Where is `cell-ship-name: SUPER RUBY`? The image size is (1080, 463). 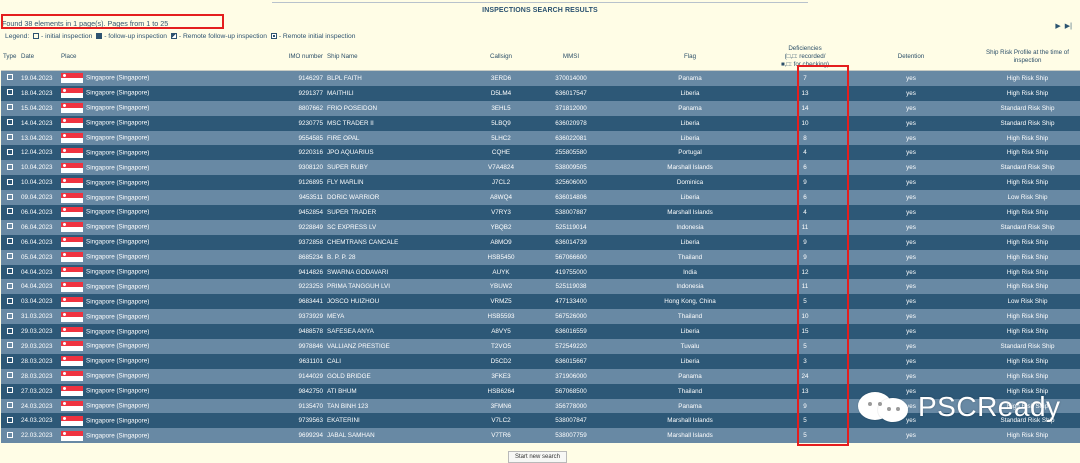
cell-ship-name: SUPER RUBY is located at coordinates (401, 168).